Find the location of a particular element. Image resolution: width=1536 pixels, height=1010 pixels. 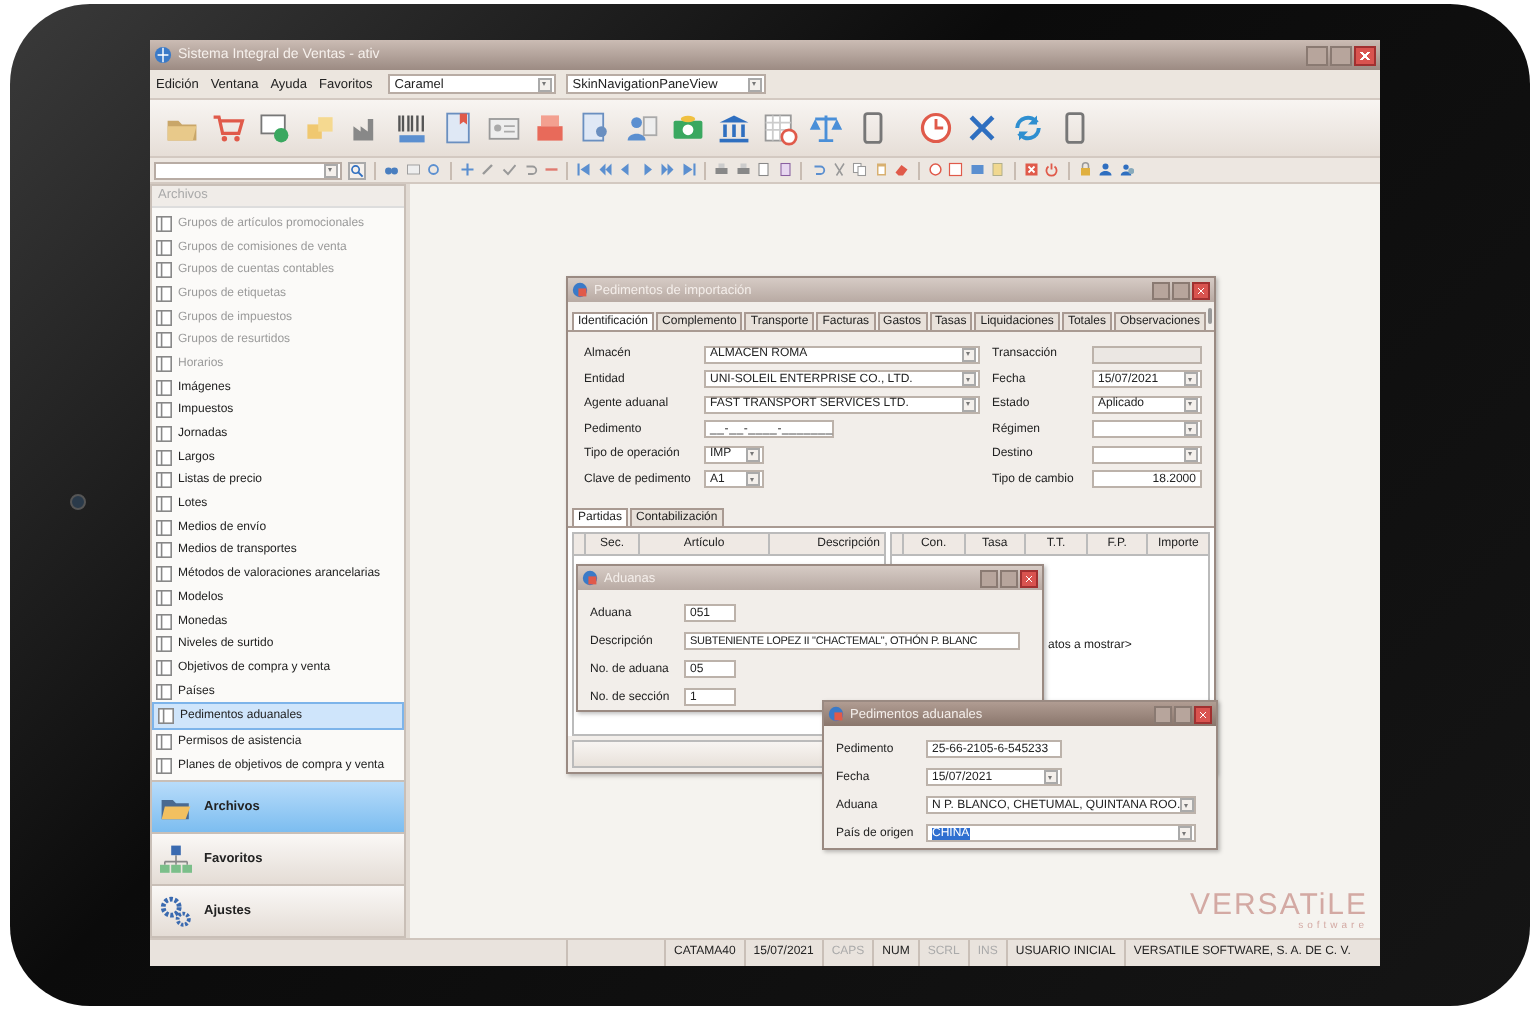

users-icon is located at coordinates (1126, 170).